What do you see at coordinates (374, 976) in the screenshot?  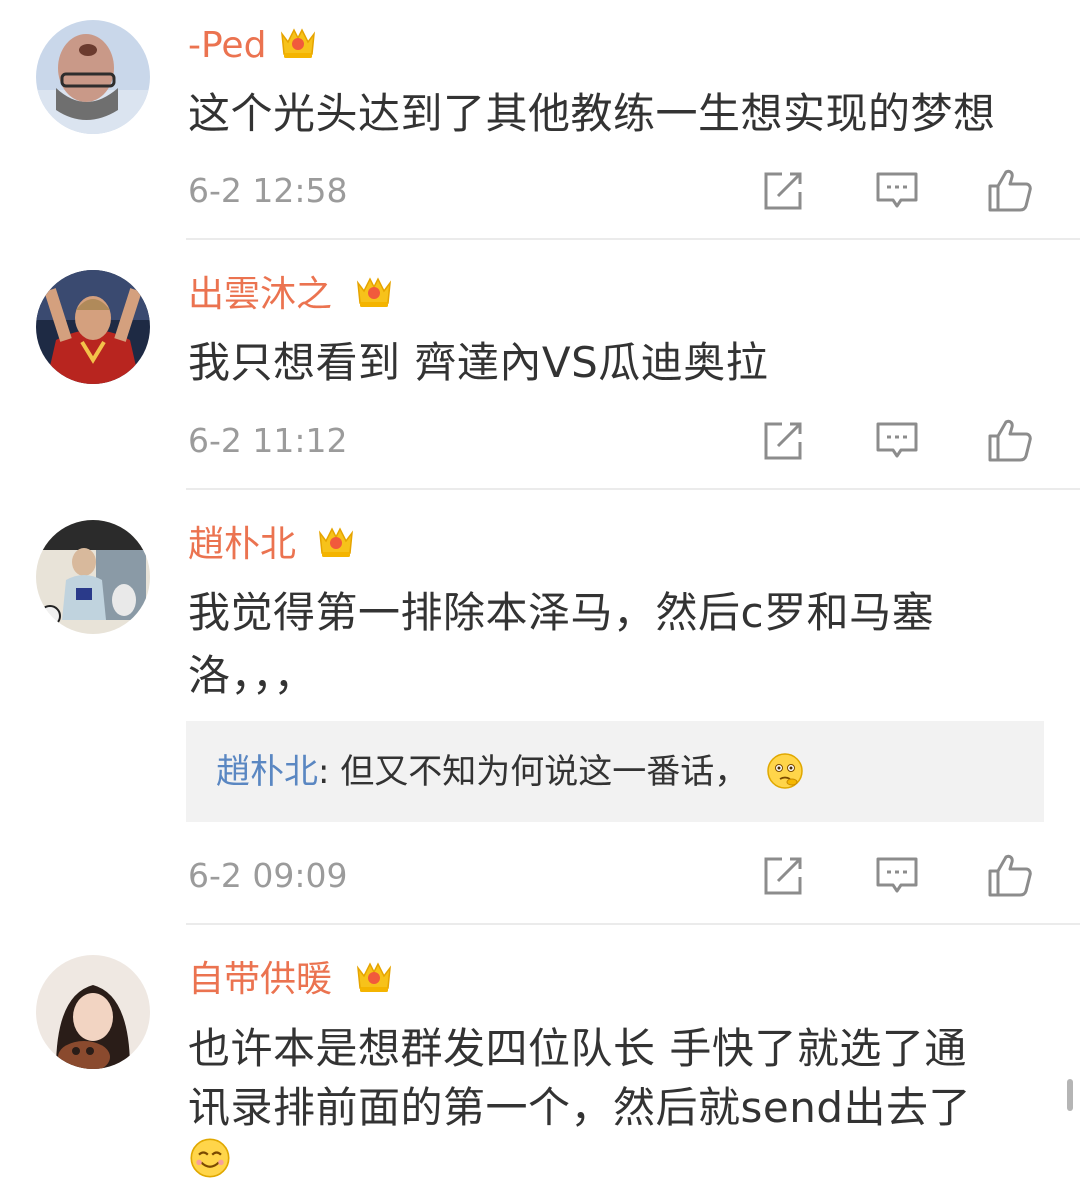 I see `vip-crown-icon` at bounding box center [374, 976].